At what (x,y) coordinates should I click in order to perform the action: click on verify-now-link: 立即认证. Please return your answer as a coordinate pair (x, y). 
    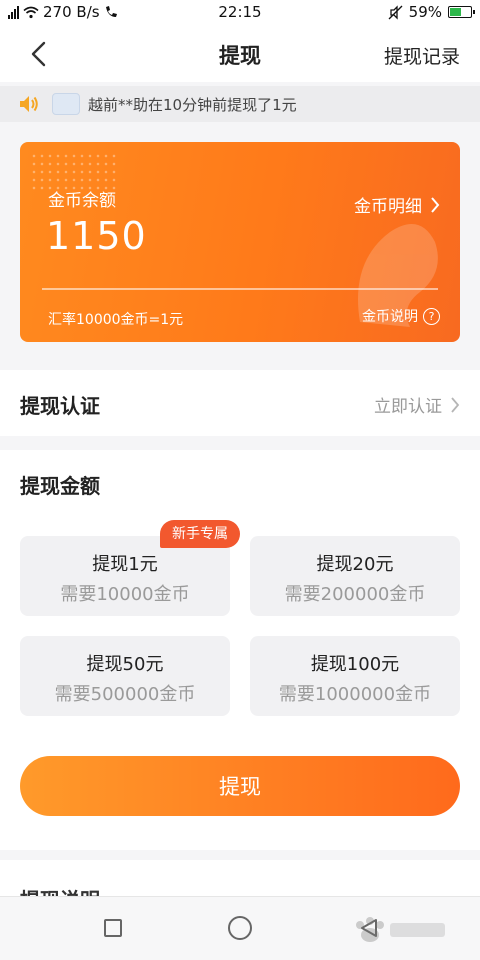
    Looking at the image, I should click on (417, 404).